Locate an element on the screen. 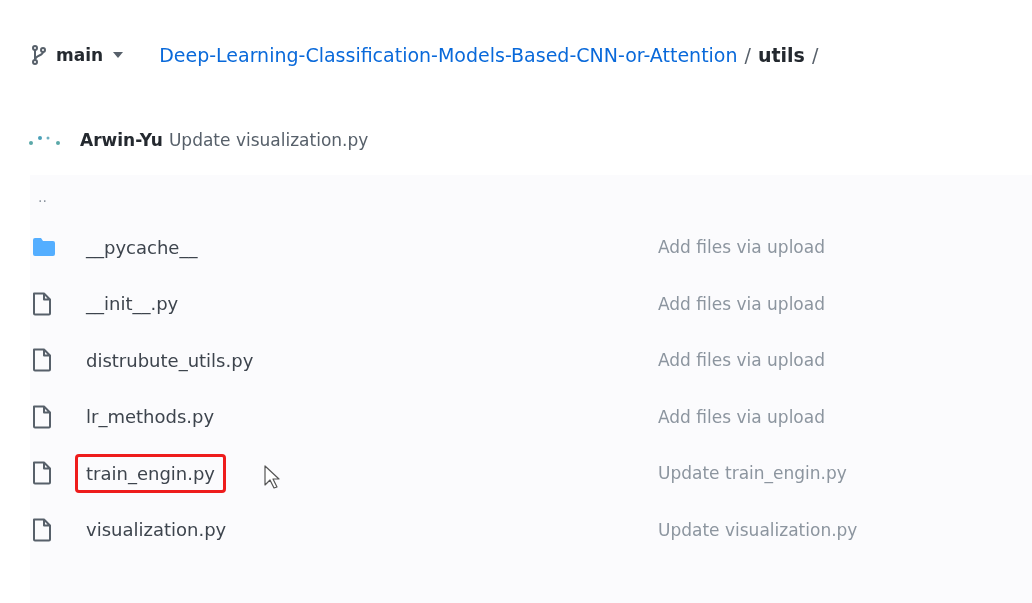 Image resolution: width=1032 pixels, height=603 pixels. file-name-text: distrubute_utils.py is located at coordinates (170, 361).